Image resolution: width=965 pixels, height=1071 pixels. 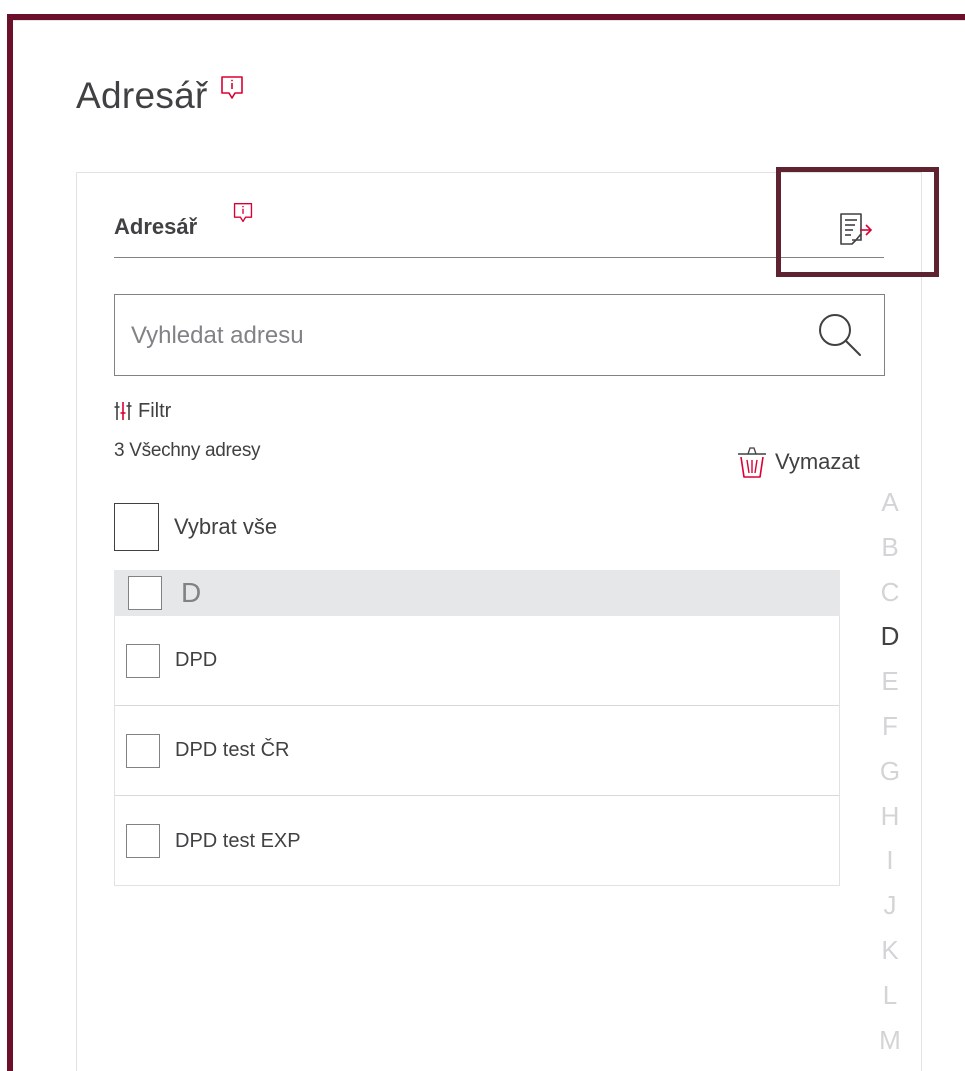 What do you see at coordinates (890, 950) in the screenshot?
I see `alphabet-letter: K` at bounding box center [890, 950].